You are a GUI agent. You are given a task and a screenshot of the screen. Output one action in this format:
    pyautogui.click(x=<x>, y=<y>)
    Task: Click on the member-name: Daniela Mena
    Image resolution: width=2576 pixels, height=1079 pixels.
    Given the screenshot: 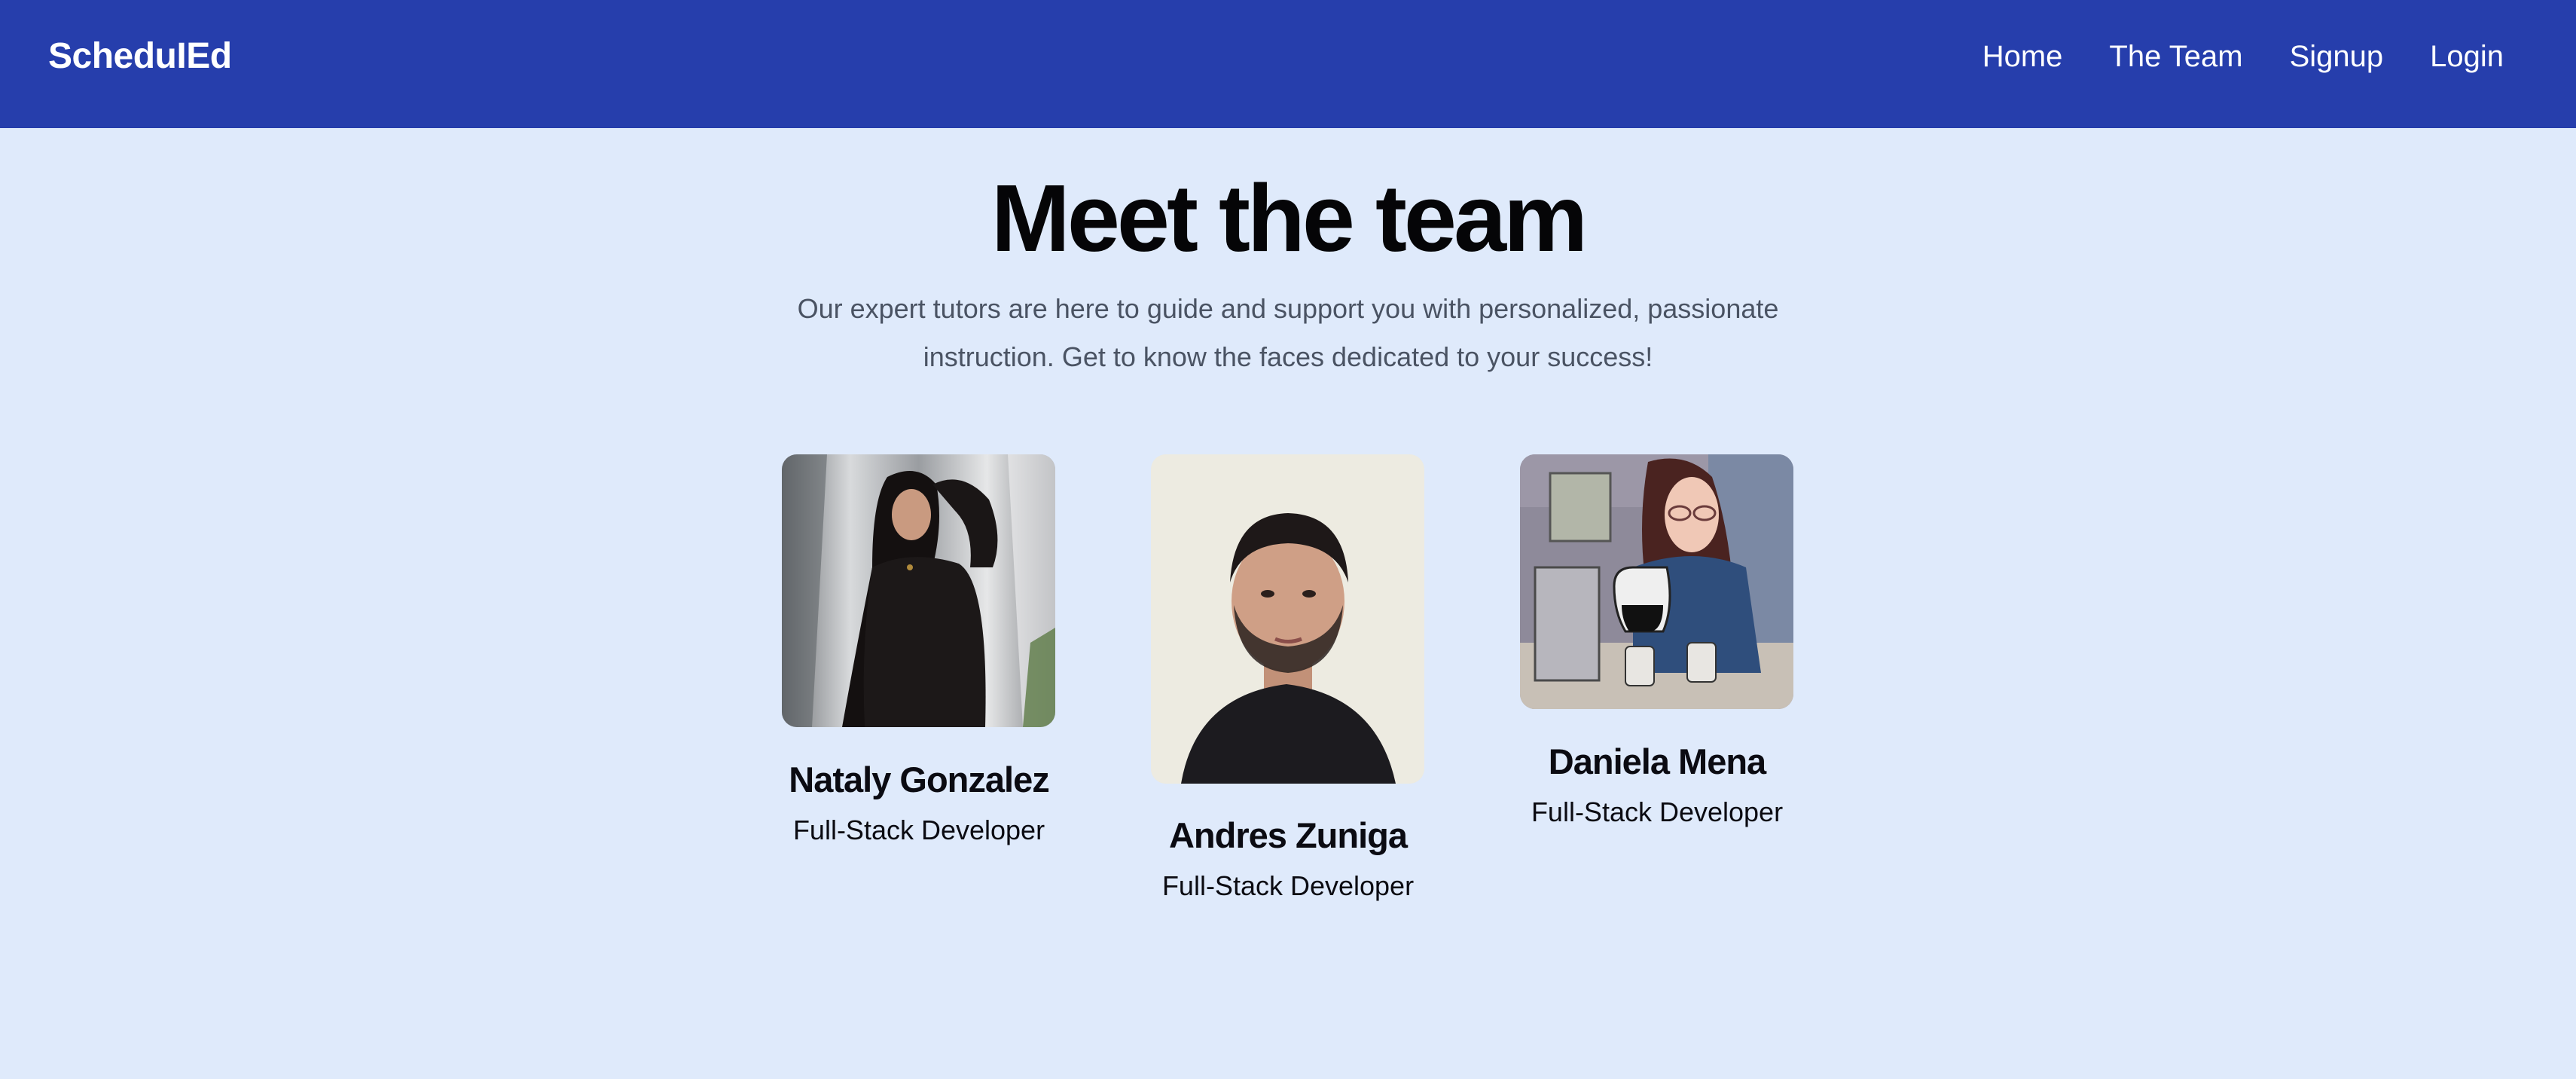 What is the action you would take?
    pyautogui.click(x=1657, y=761)
    